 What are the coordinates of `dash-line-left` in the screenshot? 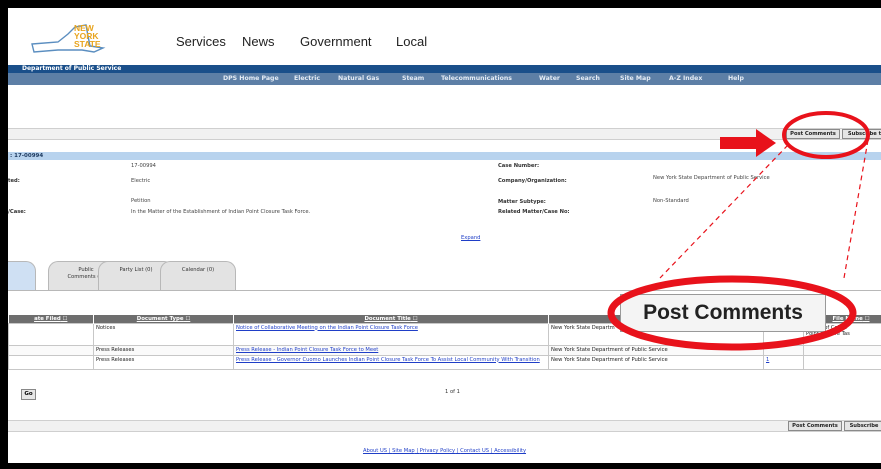 It's located at (724, 211).